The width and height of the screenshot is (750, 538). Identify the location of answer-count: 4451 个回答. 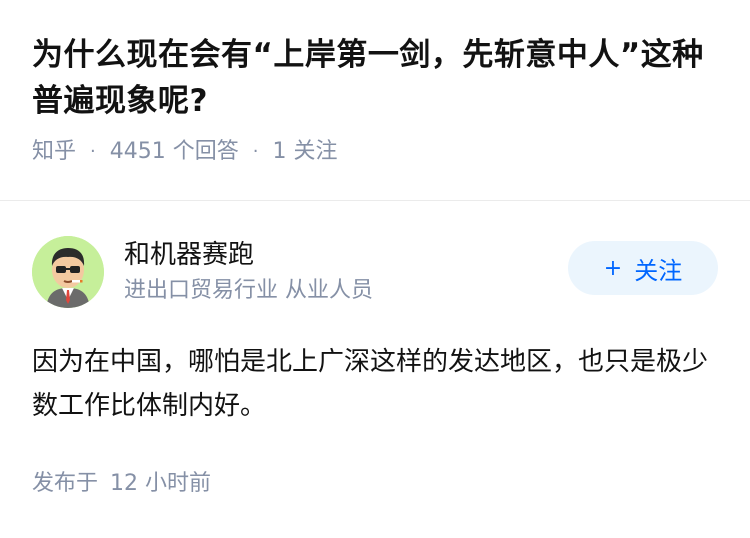
(174, 152).